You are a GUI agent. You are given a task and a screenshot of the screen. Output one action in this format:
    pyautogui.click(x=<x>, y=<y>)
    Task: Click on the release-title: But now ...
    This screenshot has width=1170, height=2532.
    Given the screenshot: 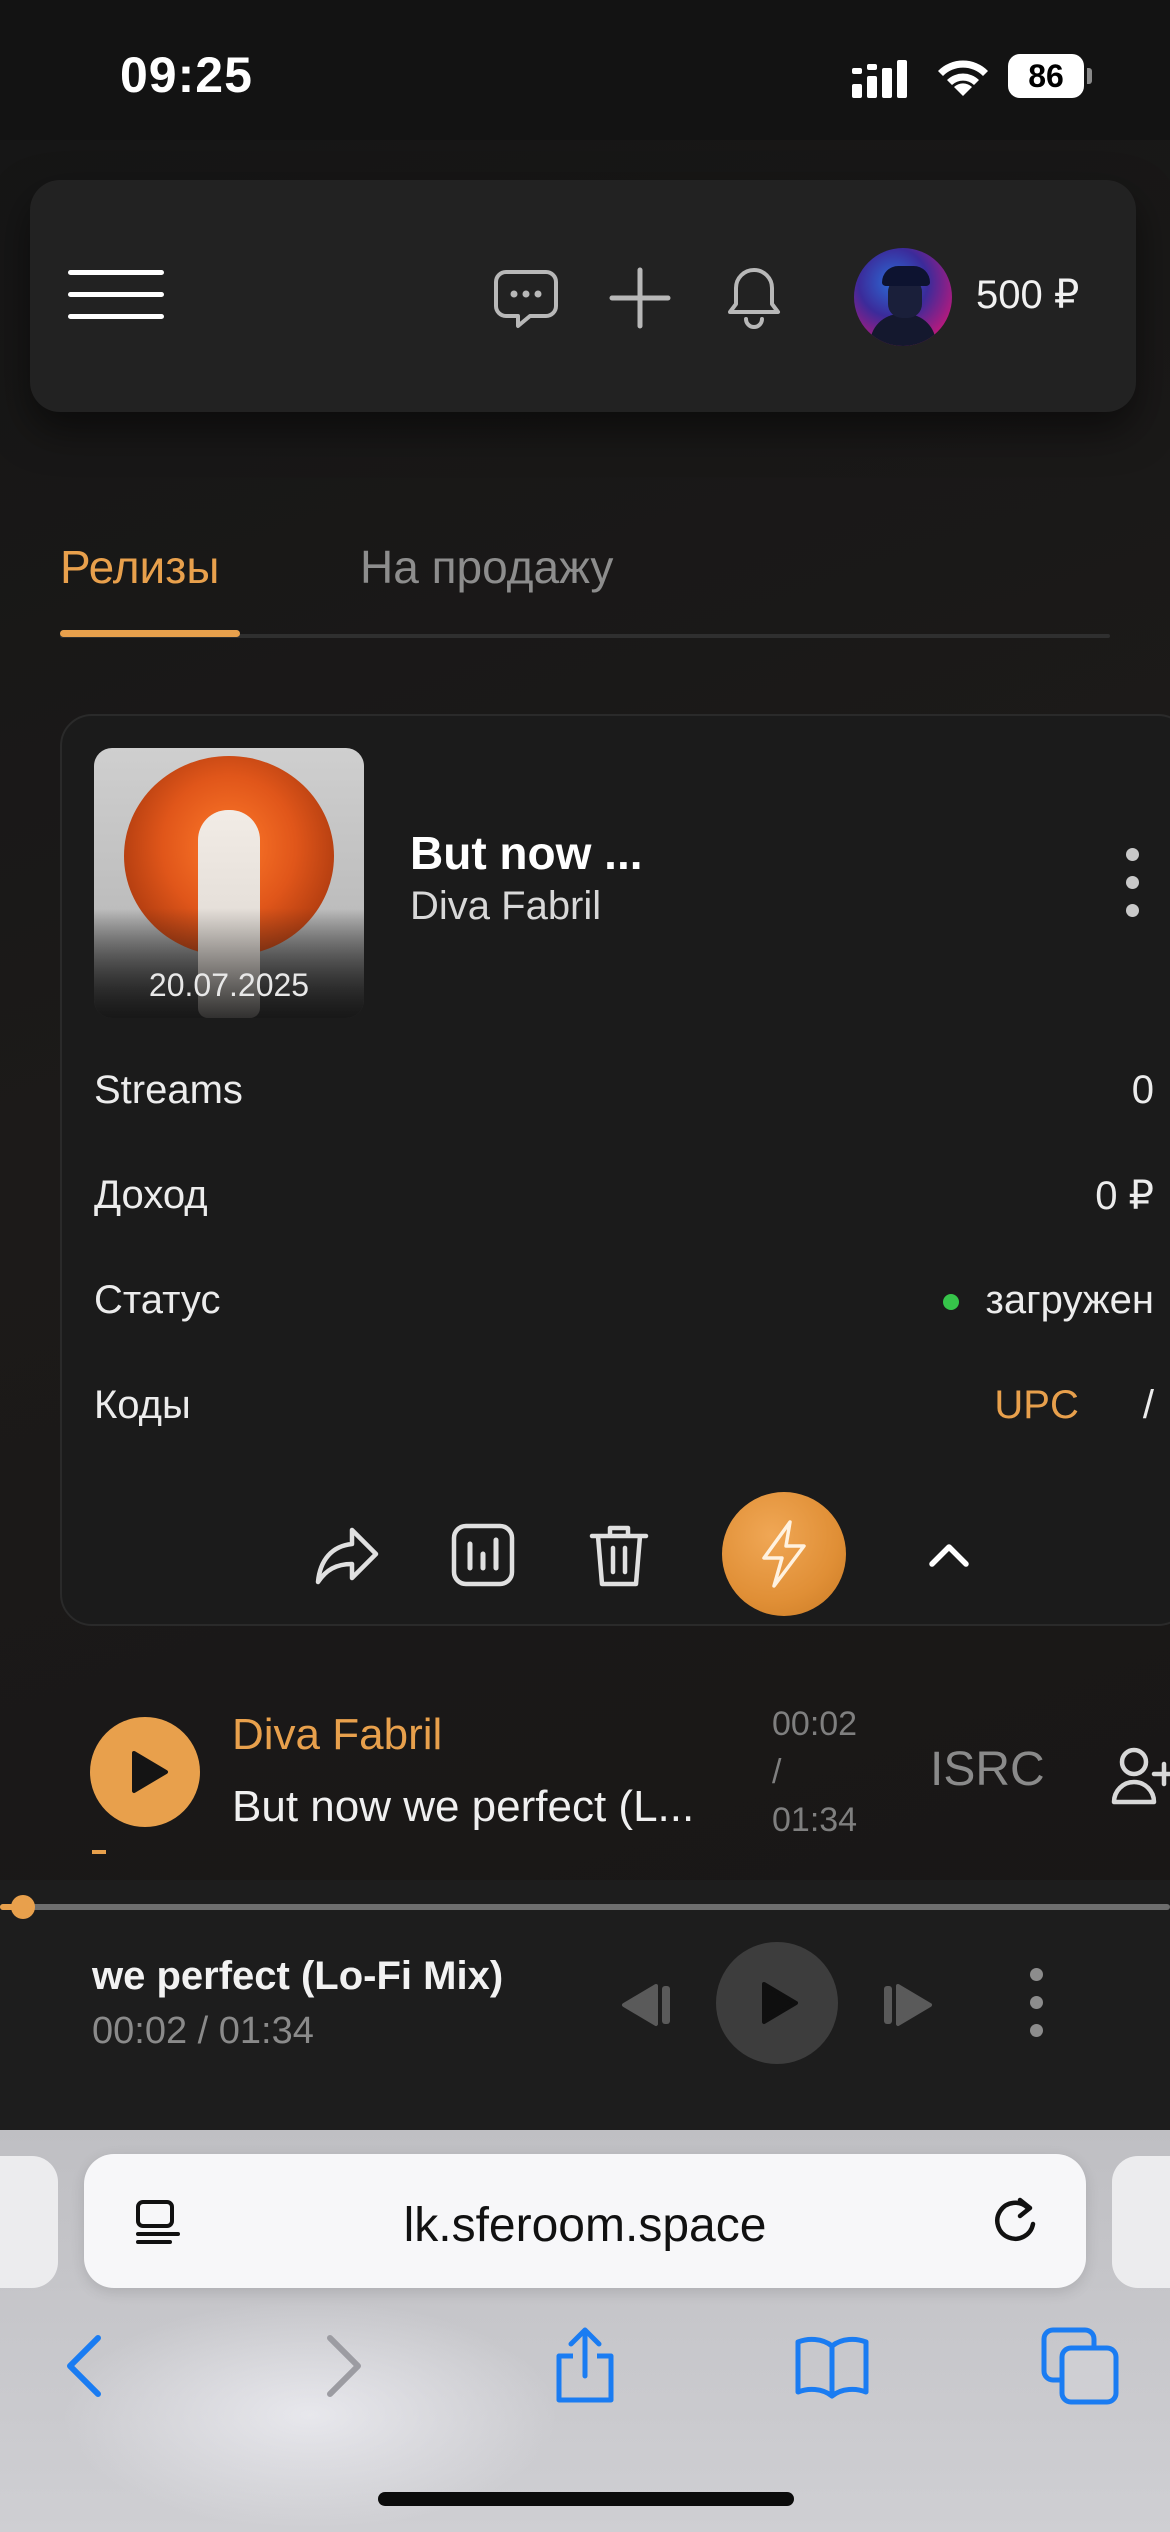 What is the action you would take?
    pyautogui.click(x=526, y=853)
    